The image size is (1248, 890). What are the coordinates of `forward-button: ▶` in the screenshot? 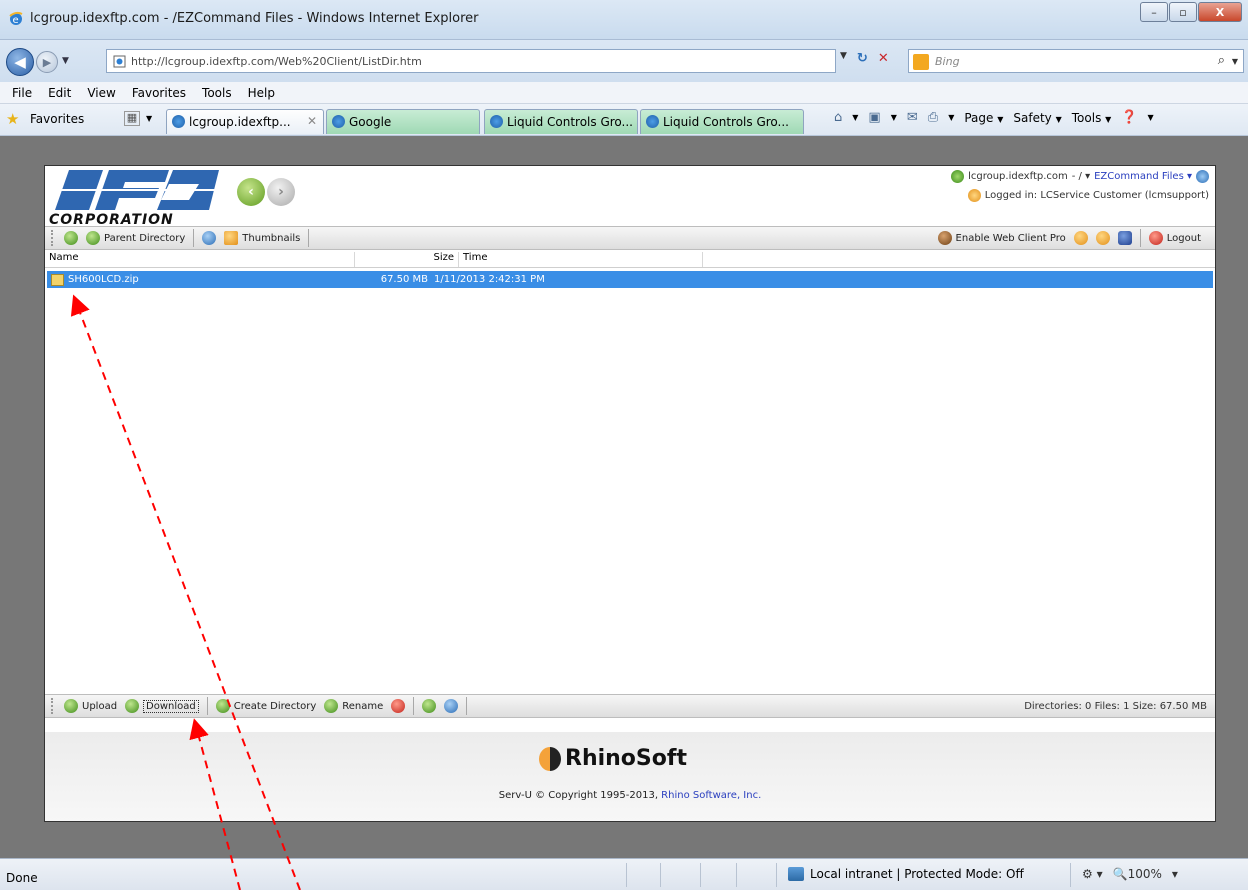 It's located at (47, 62).